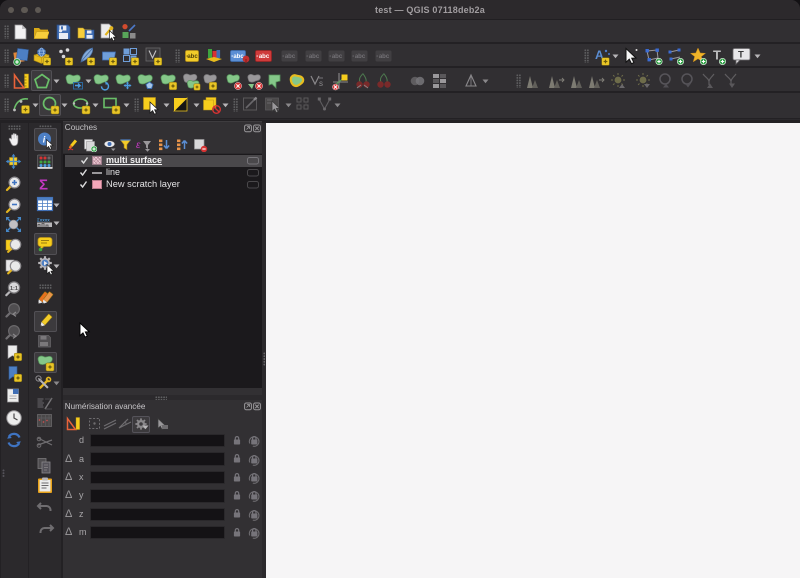 The width and height of the screenshot is (800, 578). Describe the element at coordinates (741, 55) in the screenshot. I see `svg-text: T` at that location.